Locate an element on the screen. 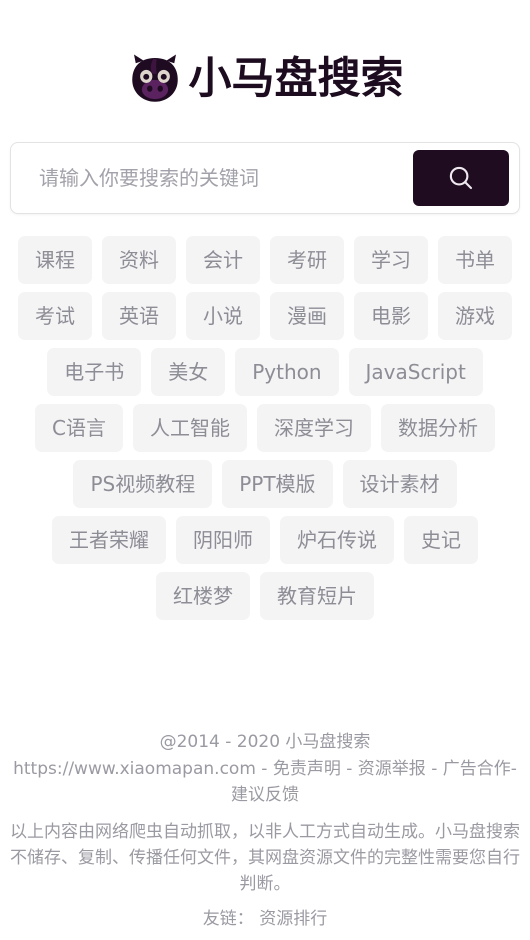 The width and height of the screenshot is (530, 940). tag-item: 红楼梦 is located at coordinates (203, 596).